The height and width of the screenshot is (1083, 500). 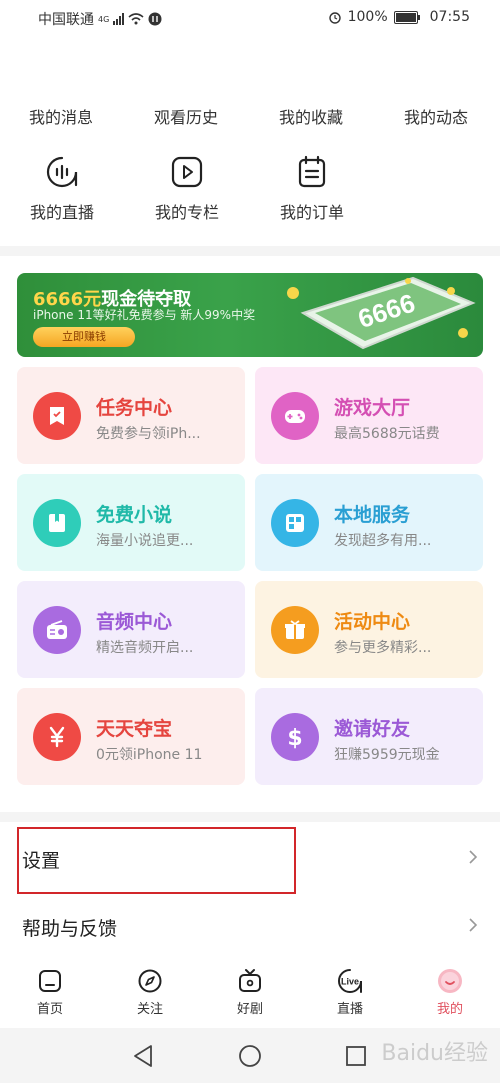 I want to click on live-icon: Live, so click(x=350, y=981).